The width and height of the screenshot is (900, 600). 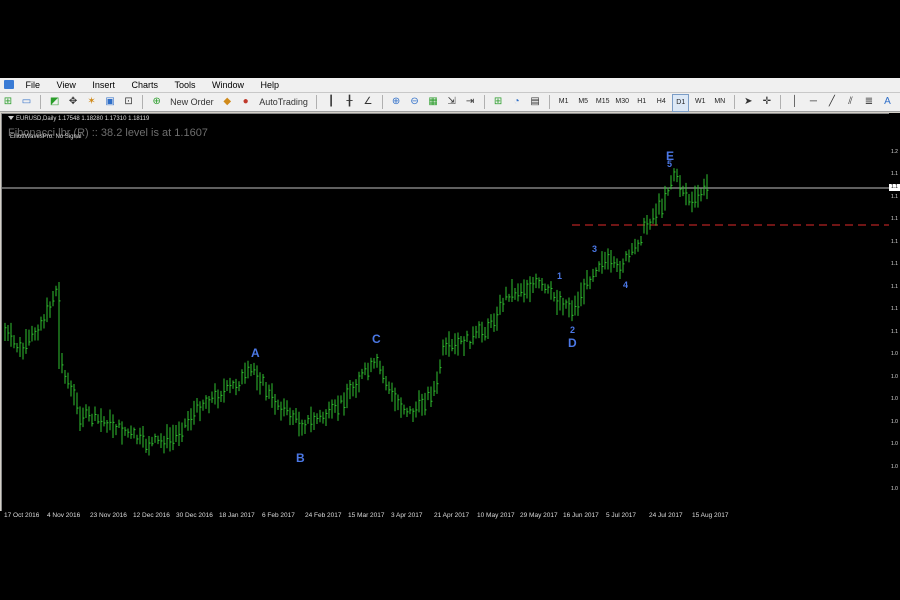 What do you see at coordinates (795, 102) in the screenshot?
I see `vertical-line-icon: │` at bounding box center [795, 102].